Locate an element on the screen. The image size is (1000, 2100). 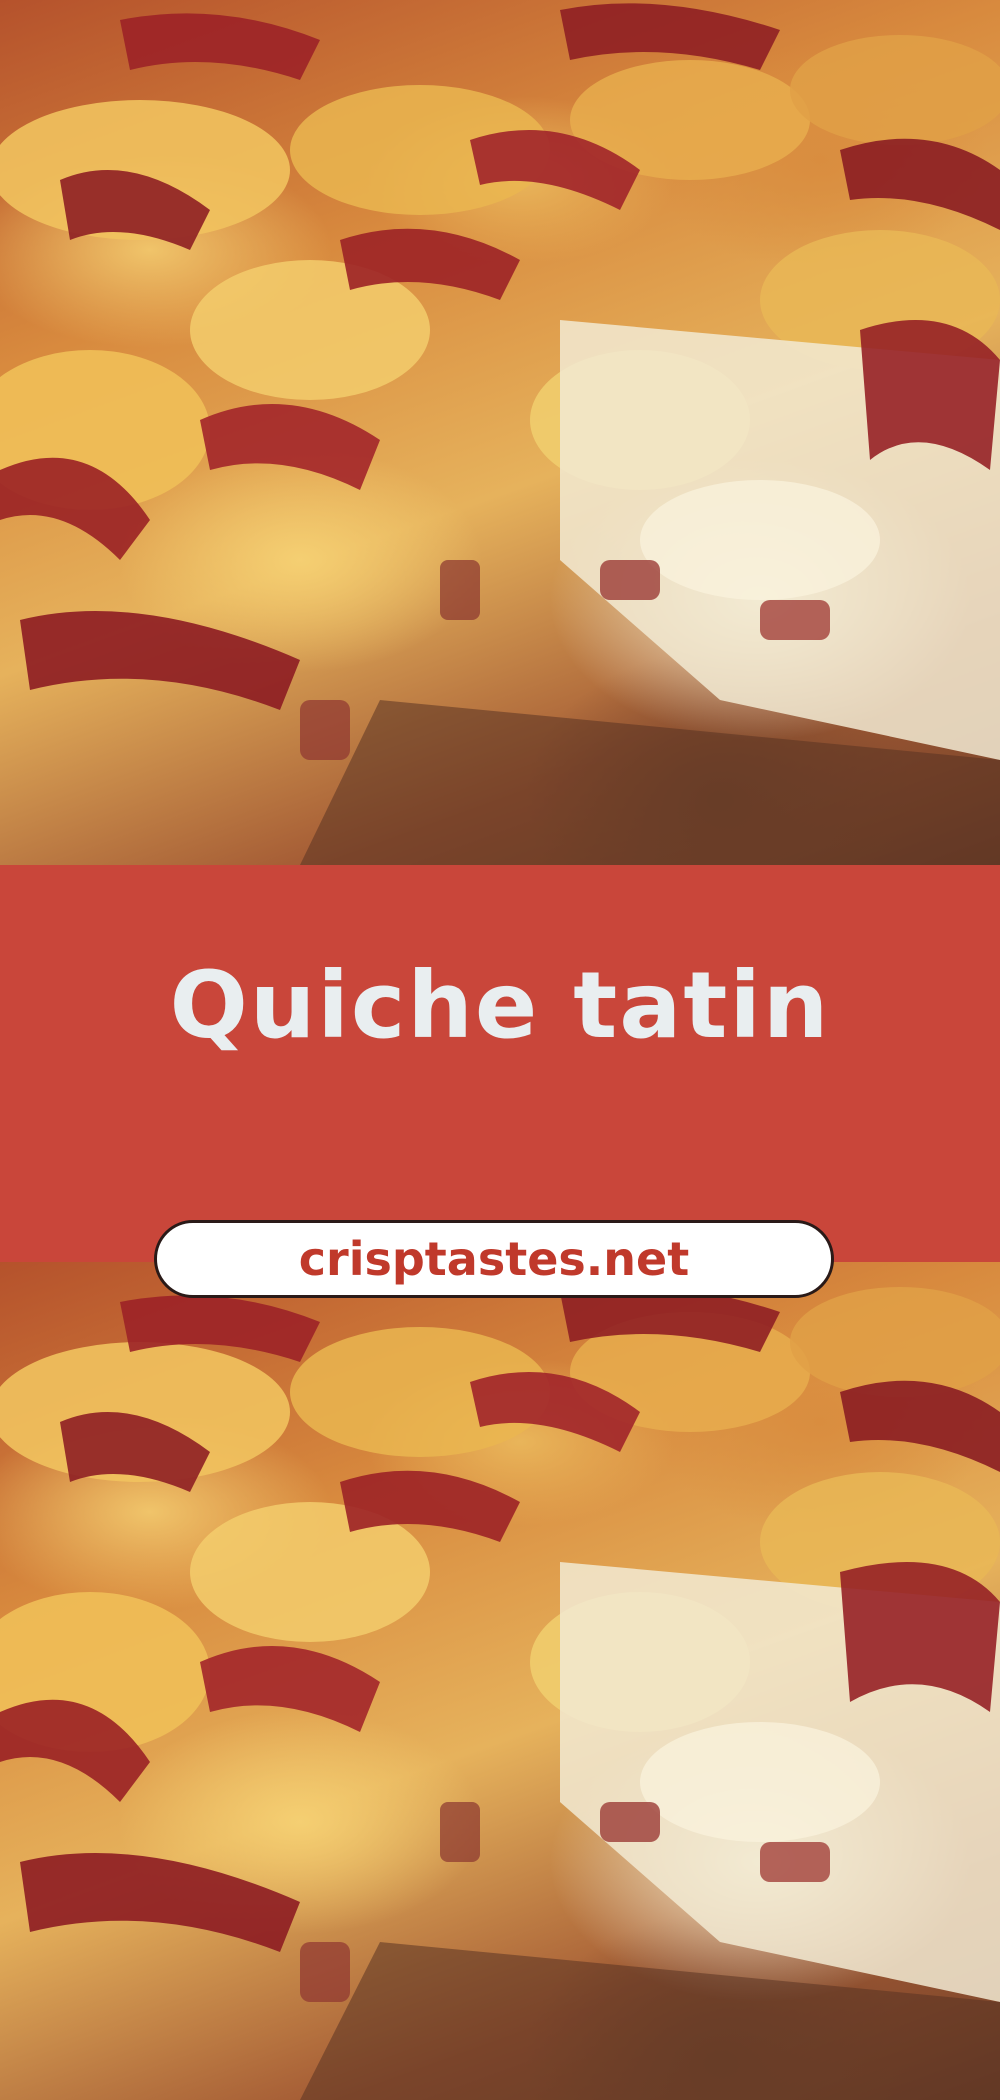
website-pill: crisptastes.net is located at coordinates (494, 1259).